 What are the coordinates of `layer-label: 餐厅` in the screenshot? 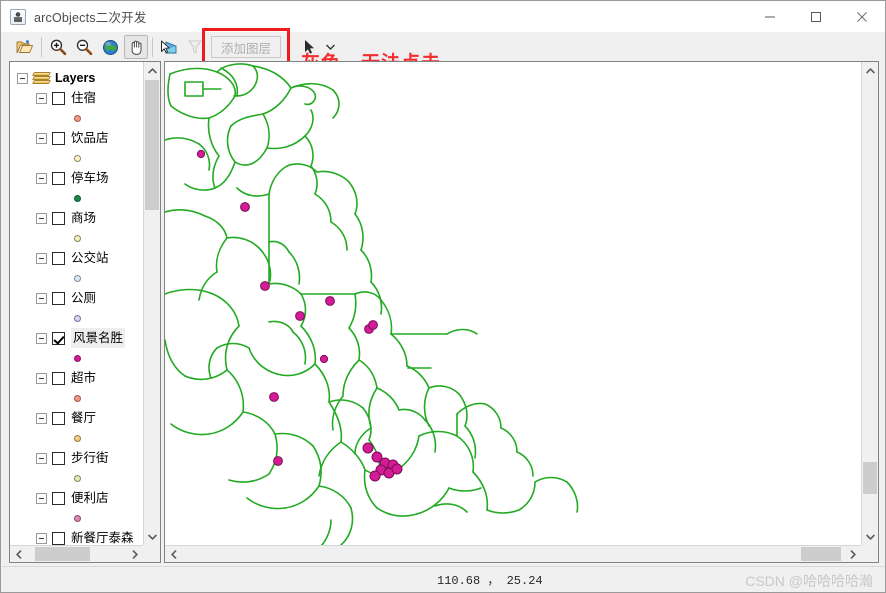 It's located at (84, 418).